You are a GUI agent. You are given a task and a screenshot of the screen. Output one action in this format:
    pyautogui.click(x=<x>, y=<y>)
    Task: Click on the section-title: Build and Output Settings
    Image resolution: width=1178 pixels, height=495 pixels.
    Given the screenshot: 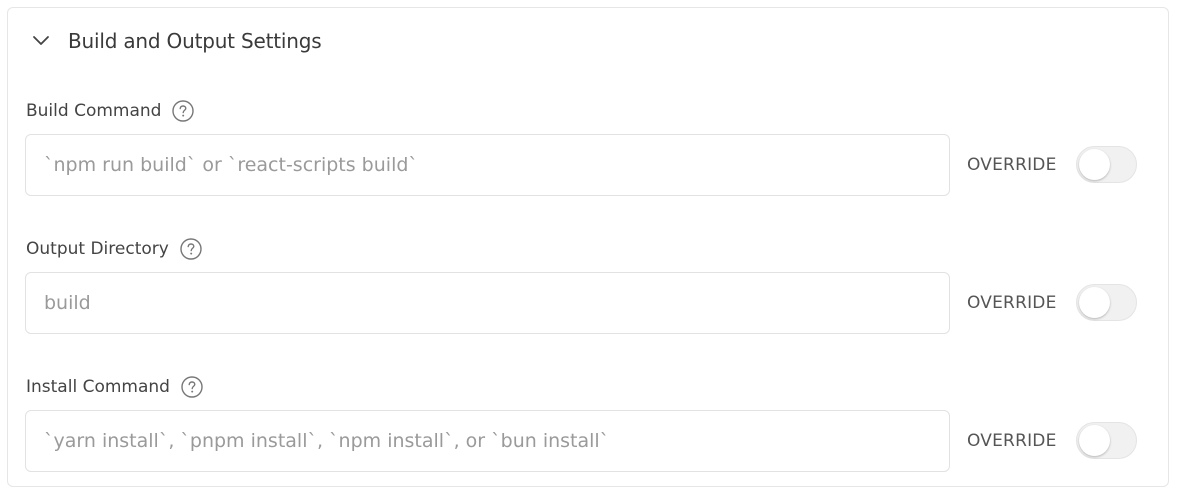 What is the action you would take?
    pyautogui.click(x=195, y=41)
    